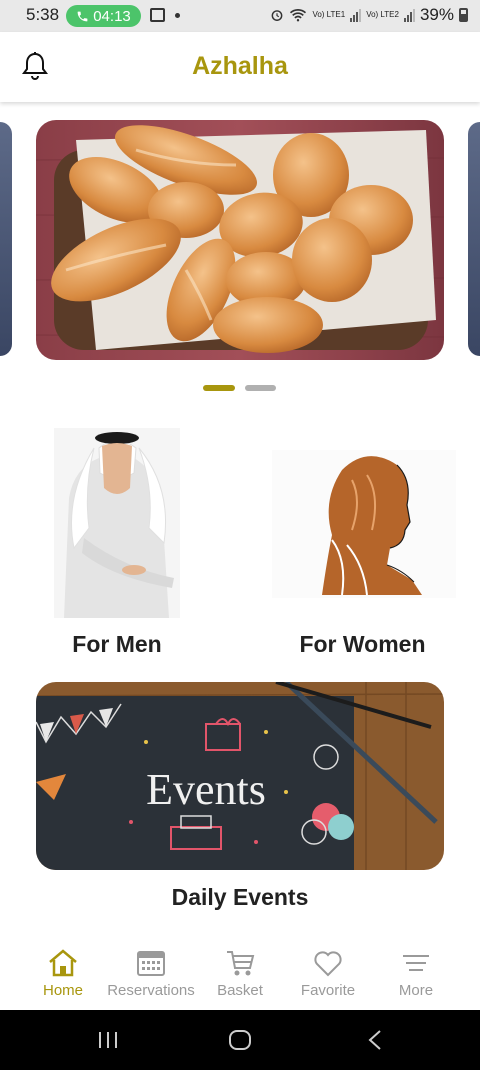  I want to click on status-time: 5:38, so click(43, 14).